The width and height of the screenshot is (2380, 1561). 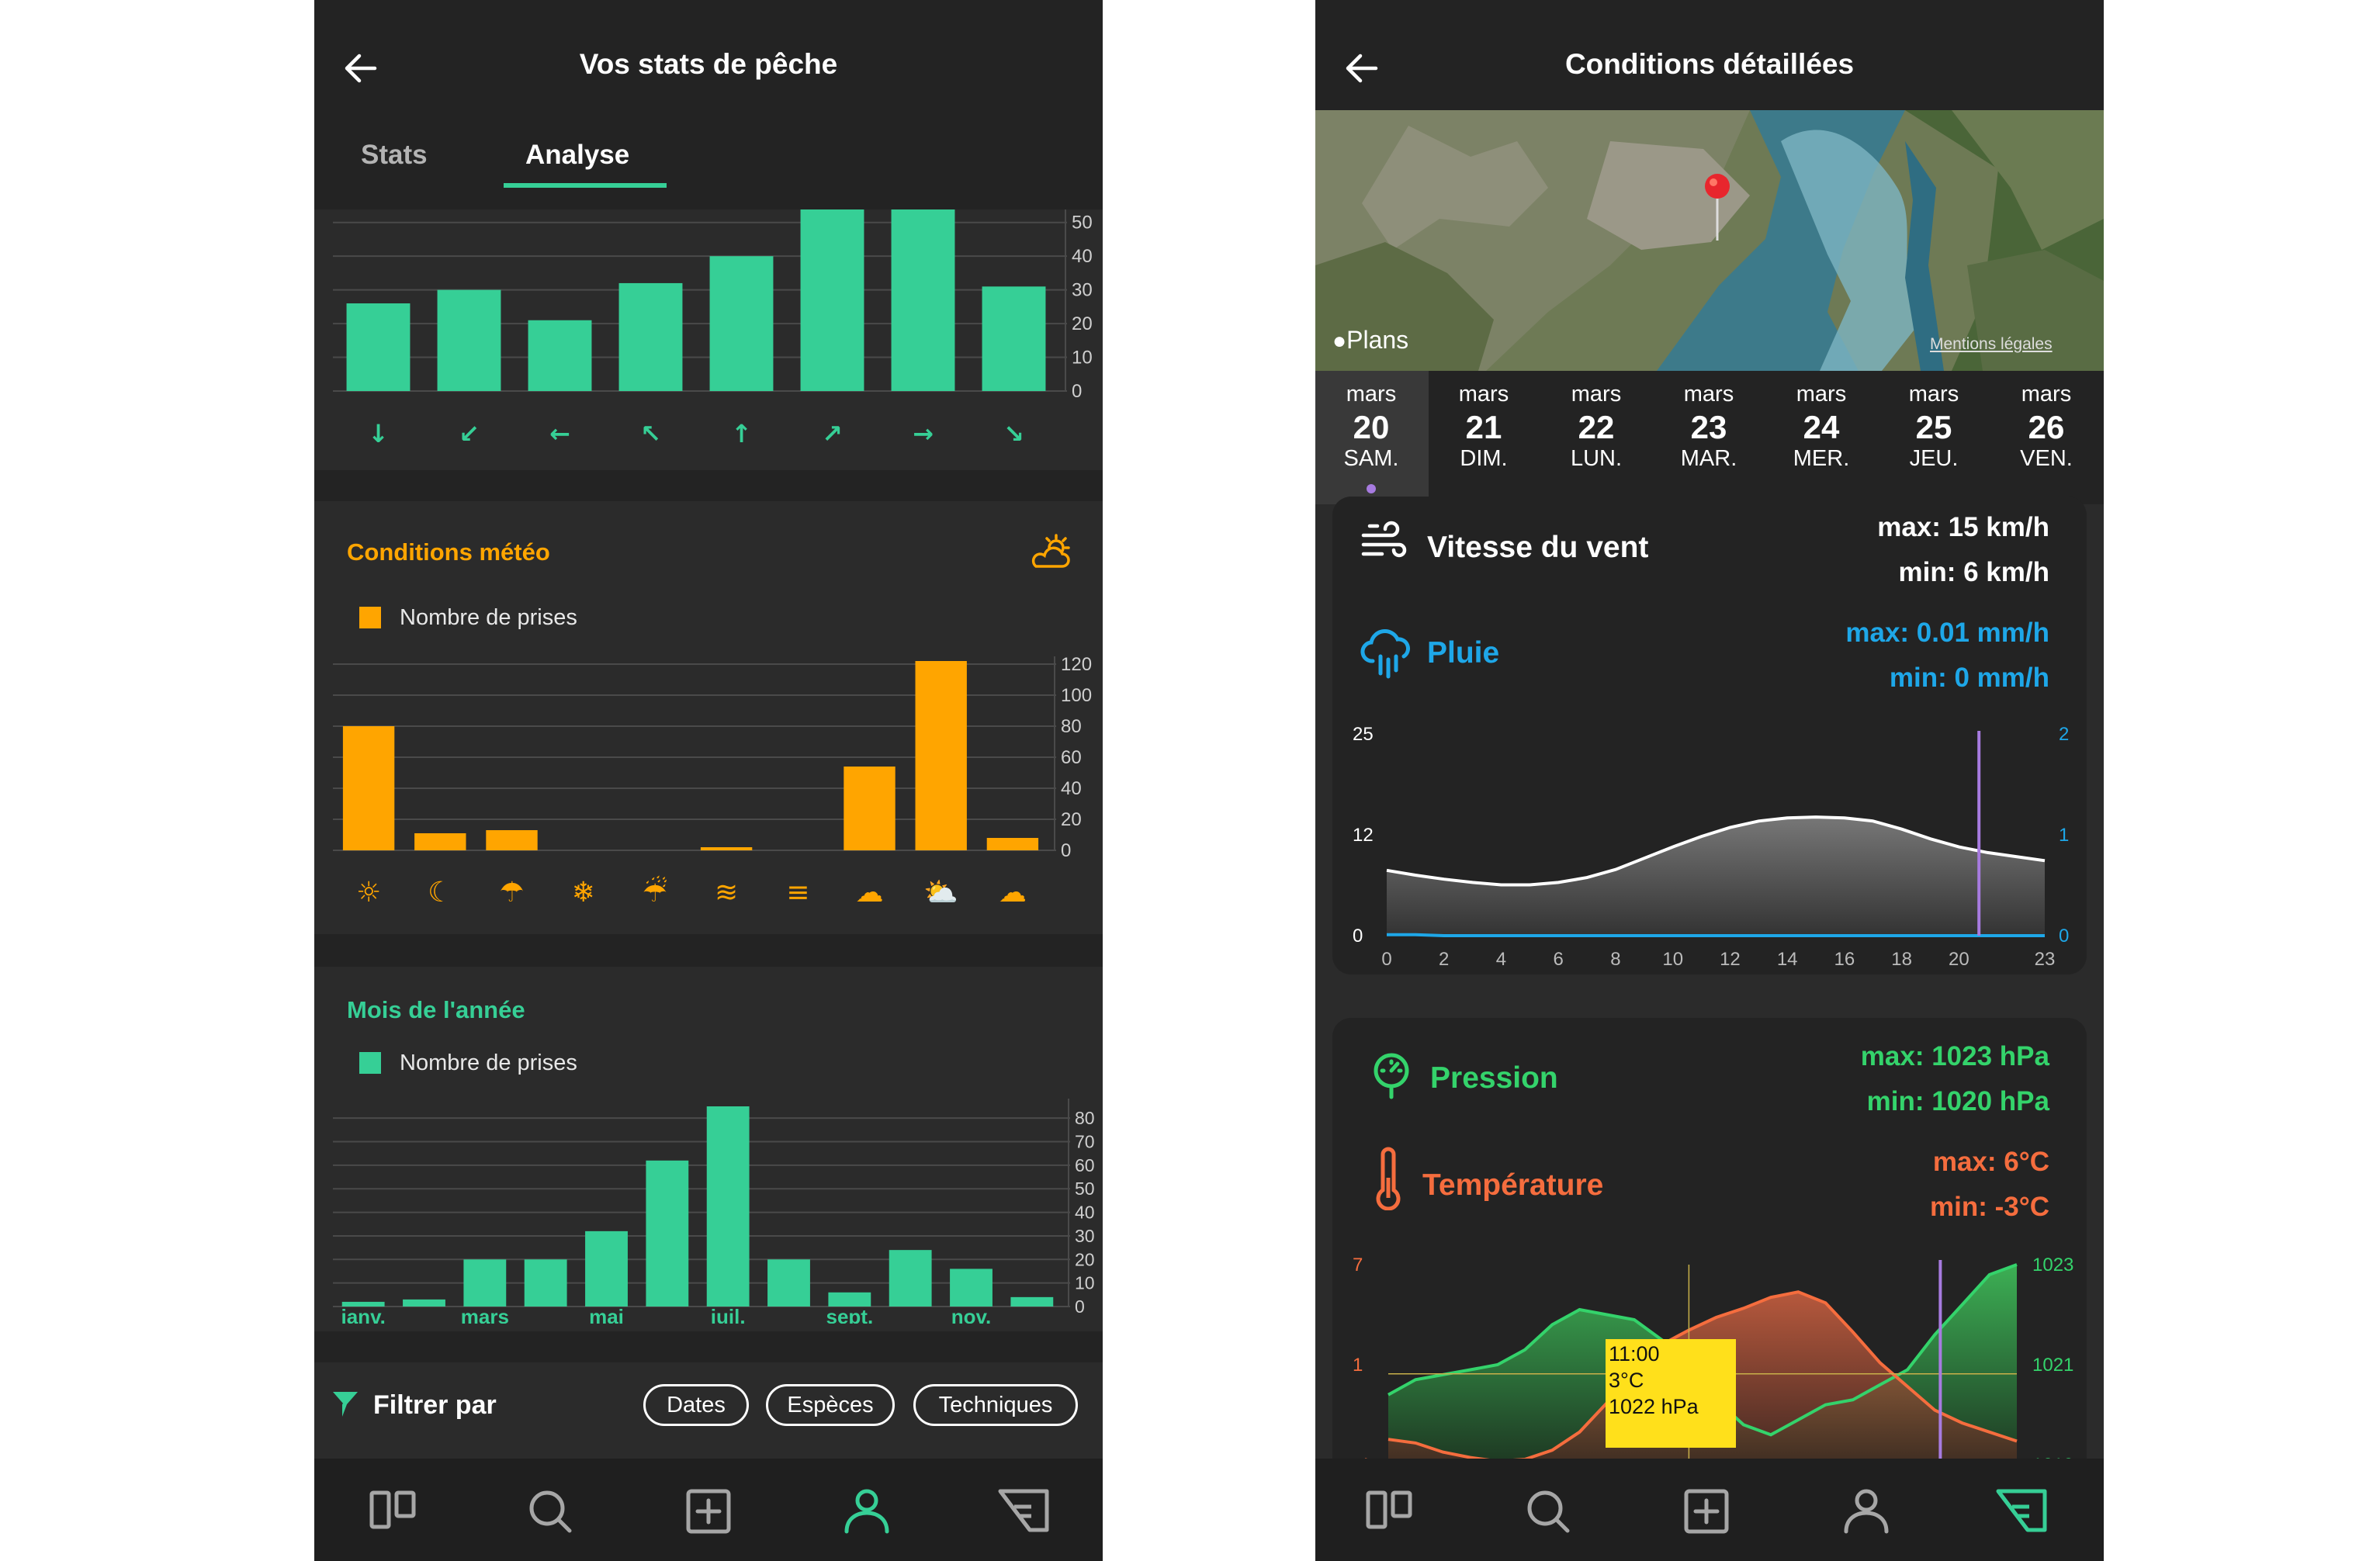 What do you see at coordinates (1484, 435) in the screenshot?
I see `day-item: mars 21 DIM.` at bounding box center [1484, 435].